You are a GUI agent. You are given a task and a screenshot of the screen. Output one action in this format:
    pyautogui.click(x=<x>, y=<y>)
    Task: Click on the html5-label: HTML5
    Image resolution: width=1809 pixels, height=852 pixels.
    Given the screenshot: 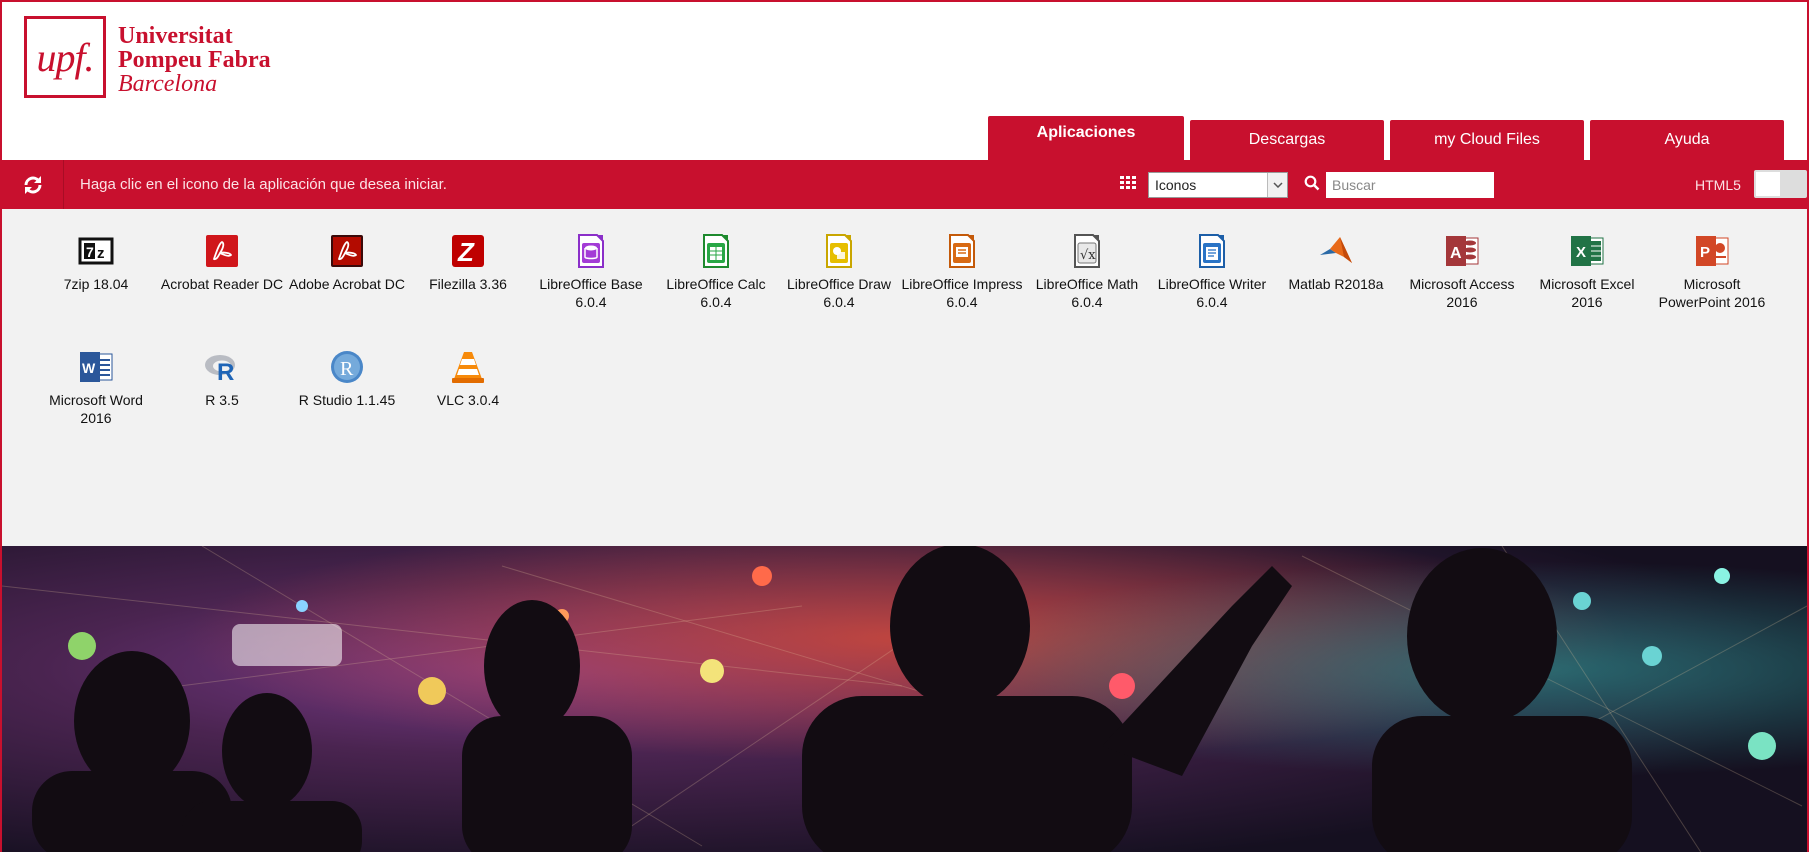 What is the action you would take?
    pyautogui.click(x=1718, y=185)
    